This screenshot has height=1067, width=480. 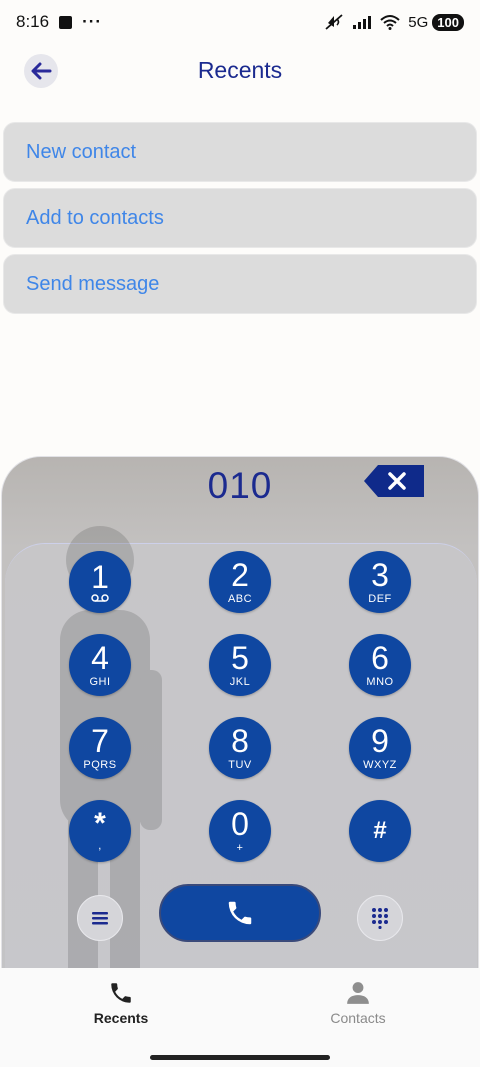 I want to click on nav-contacts: Contacts, so click(x=358, y=1003).